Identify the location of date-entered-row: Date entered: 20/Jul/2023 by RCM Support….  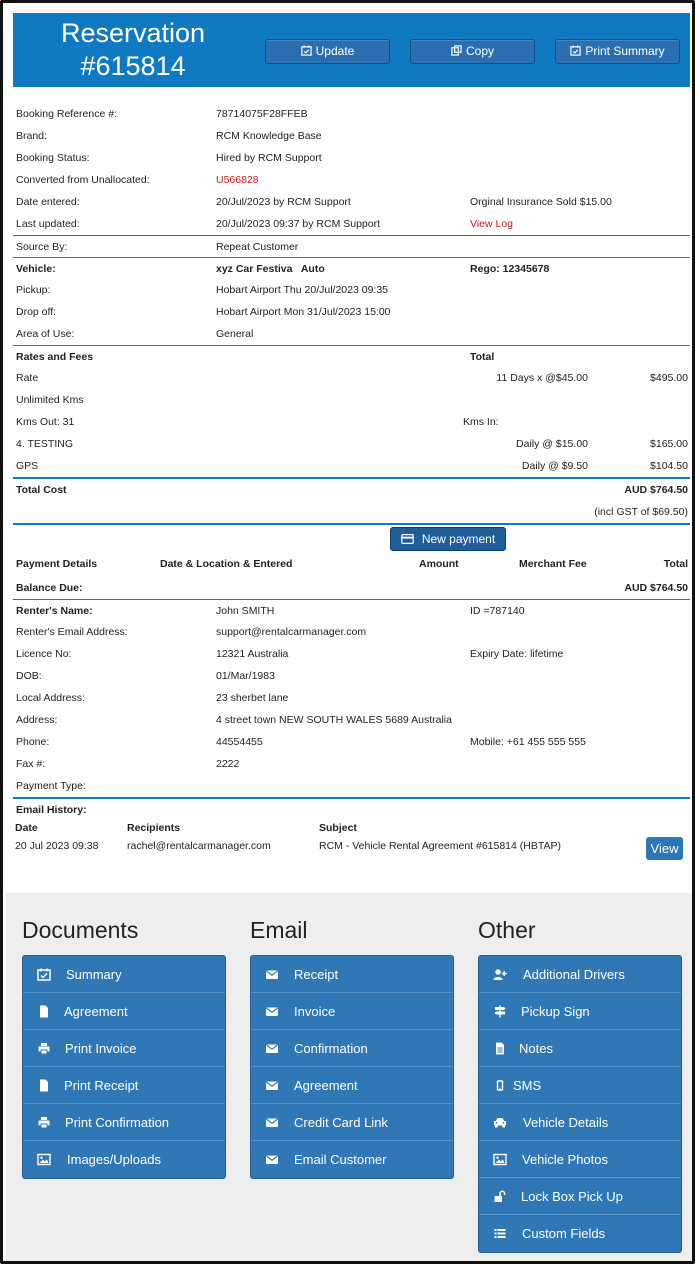
(351, 202).